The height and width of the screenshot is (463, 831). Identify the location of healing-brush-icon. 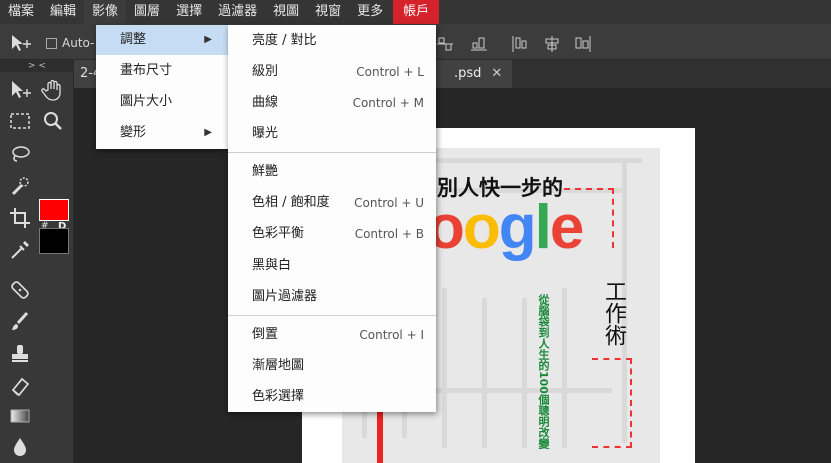
(20, 290).